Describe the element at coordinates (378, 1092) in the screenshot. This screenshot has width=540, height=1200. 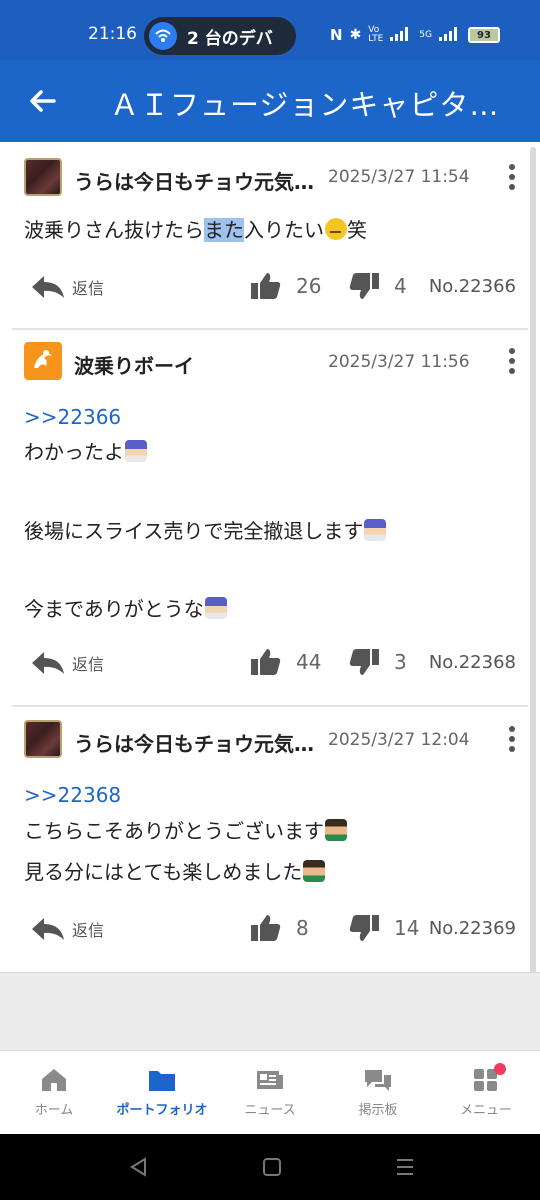
I see `nav-board: 掲示板` at that location.